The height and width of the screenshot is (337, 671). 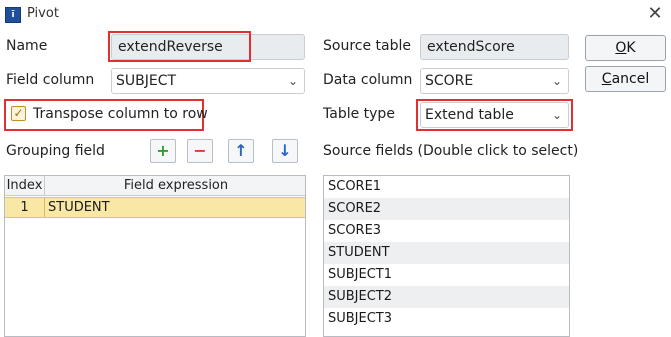 I want to click on add-row-button: +, so click(x=163, y=151).